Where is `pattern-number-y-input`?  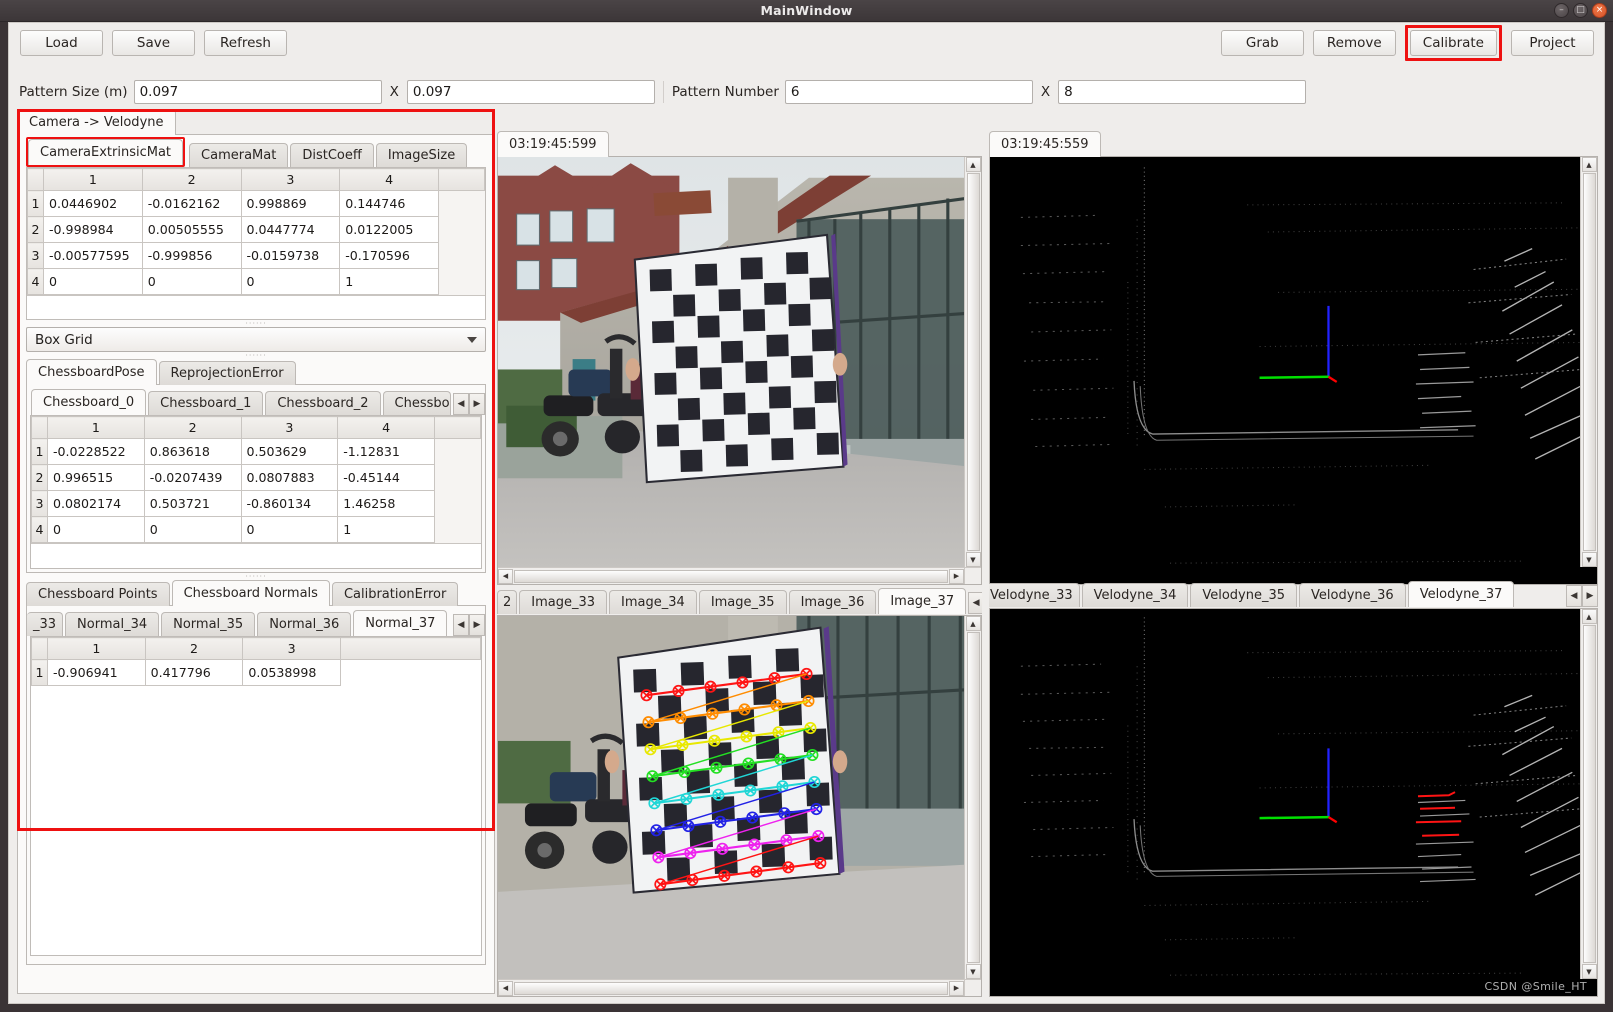
pattern-number-y-input is located at coordinates (1182, 92).